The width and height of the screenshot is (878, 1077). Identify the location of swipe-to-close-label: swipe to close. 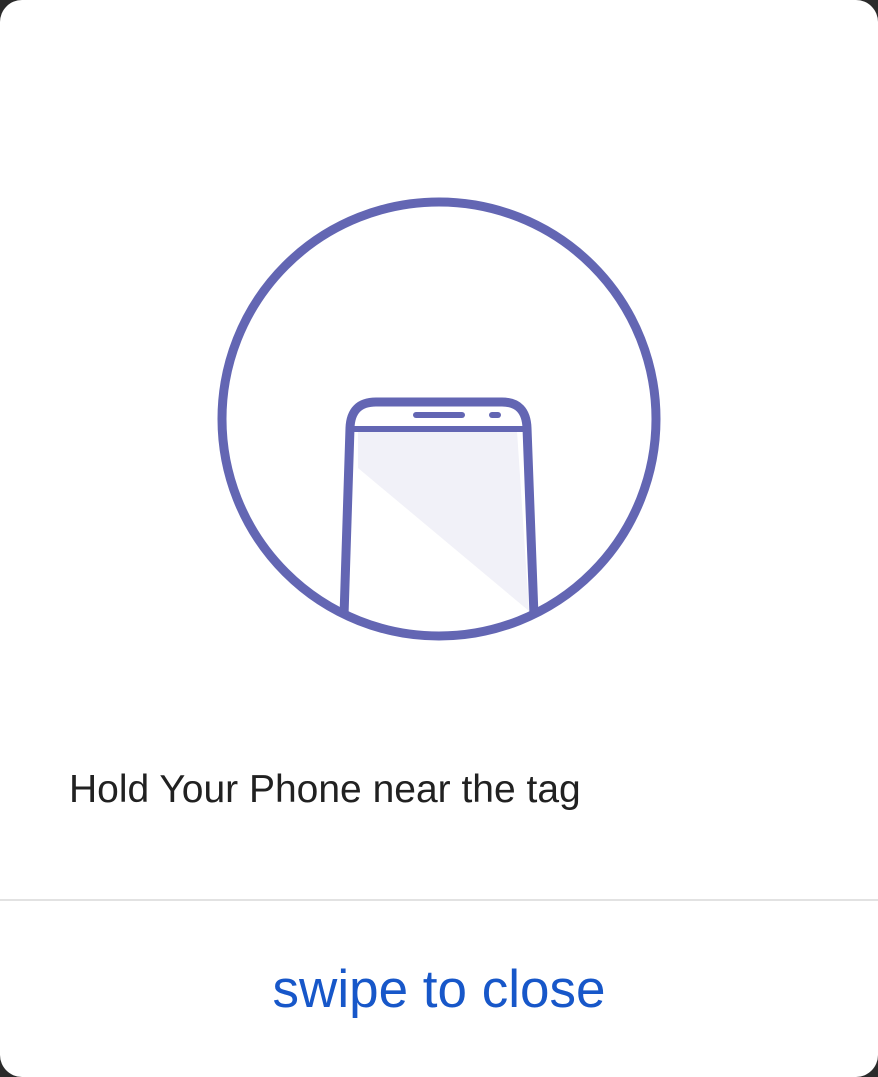
(439, 989).